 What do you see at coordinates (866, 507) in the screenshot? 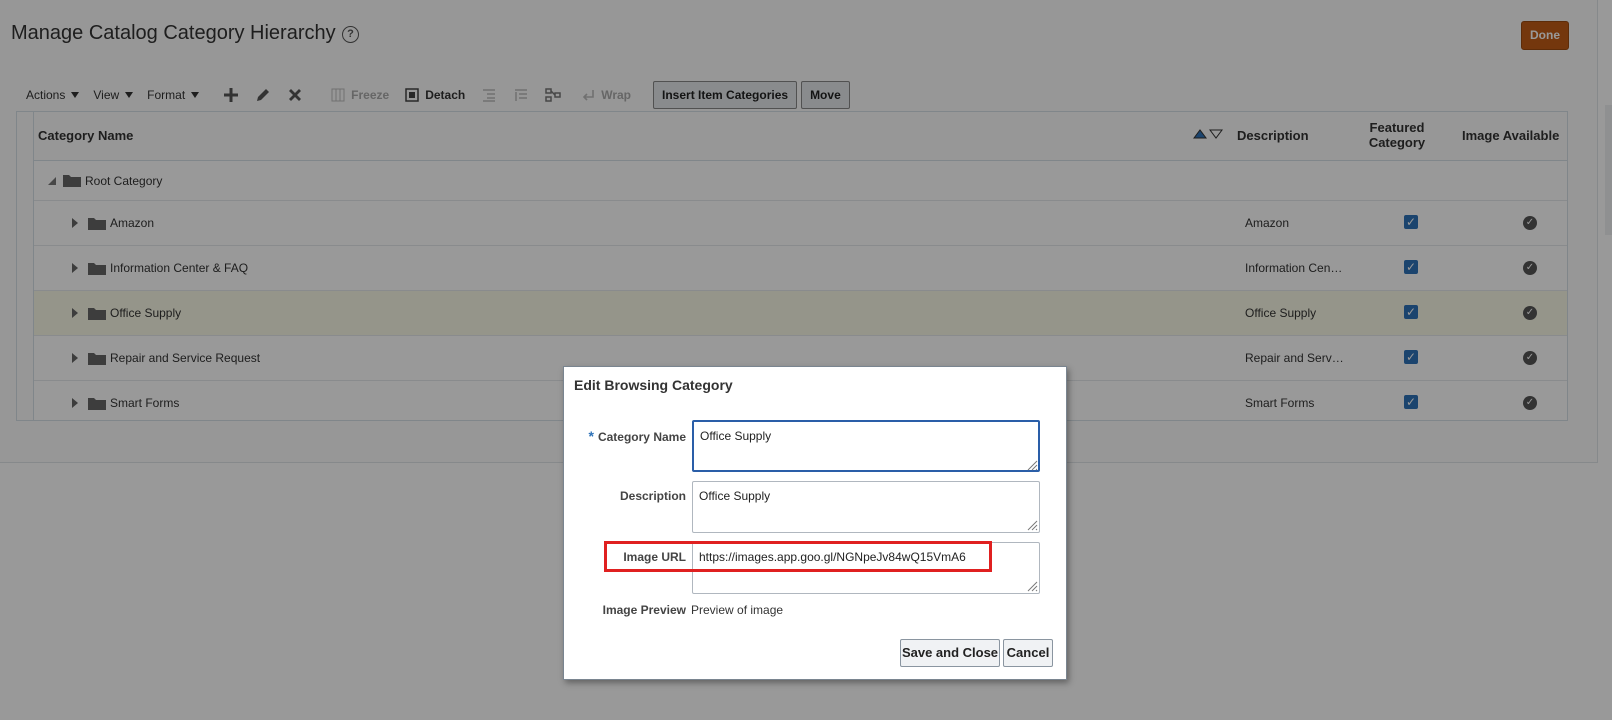
I see `description-field: Office Supply` at bounding box center [866, 507].